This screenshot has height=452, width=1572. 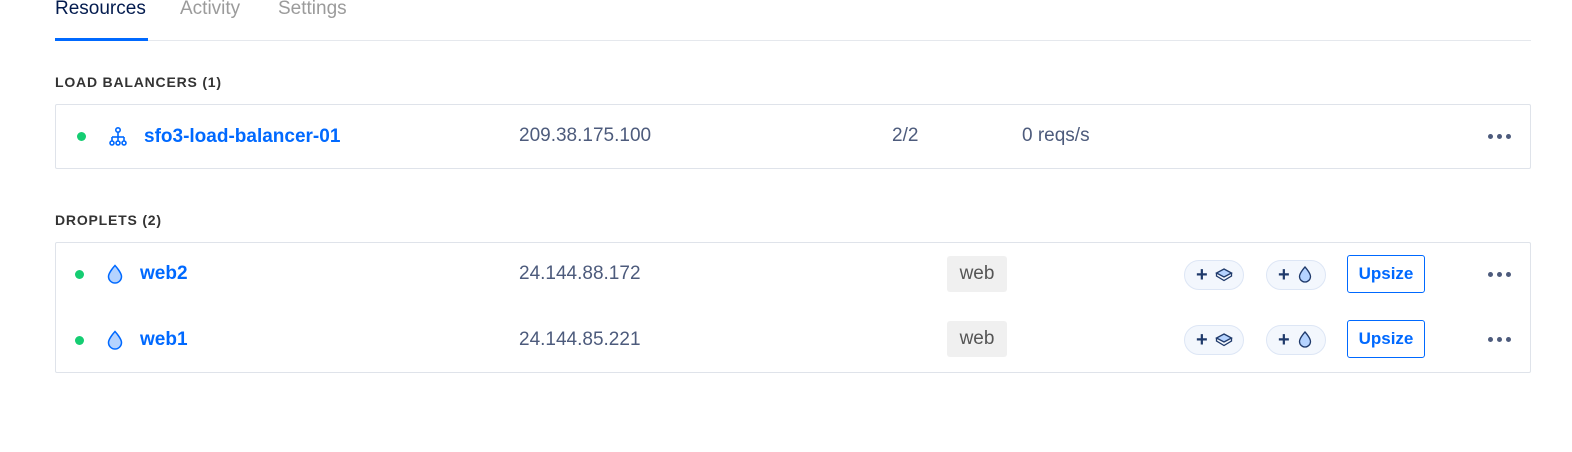 What do you see at coordinates (793, 20) in the screenshot?
I see `tab-bar: Resources Activity Settings` at bounding box center [793, 20].